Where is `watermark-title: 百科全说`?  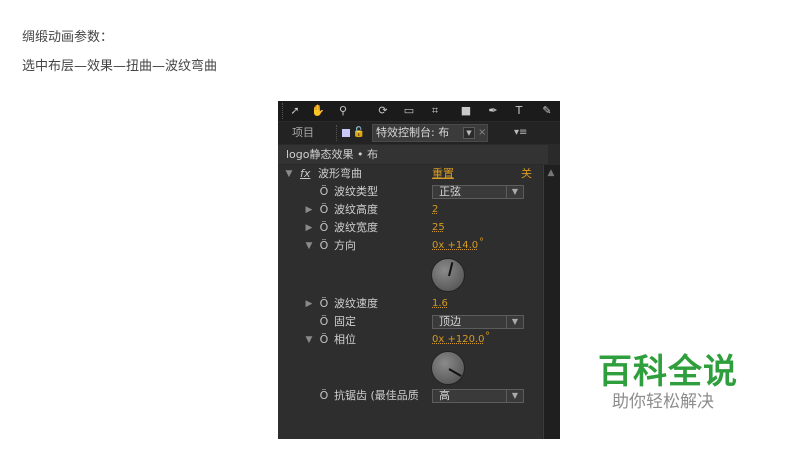
watermark-title: 百科全说 is located at coordinates (668, 372).